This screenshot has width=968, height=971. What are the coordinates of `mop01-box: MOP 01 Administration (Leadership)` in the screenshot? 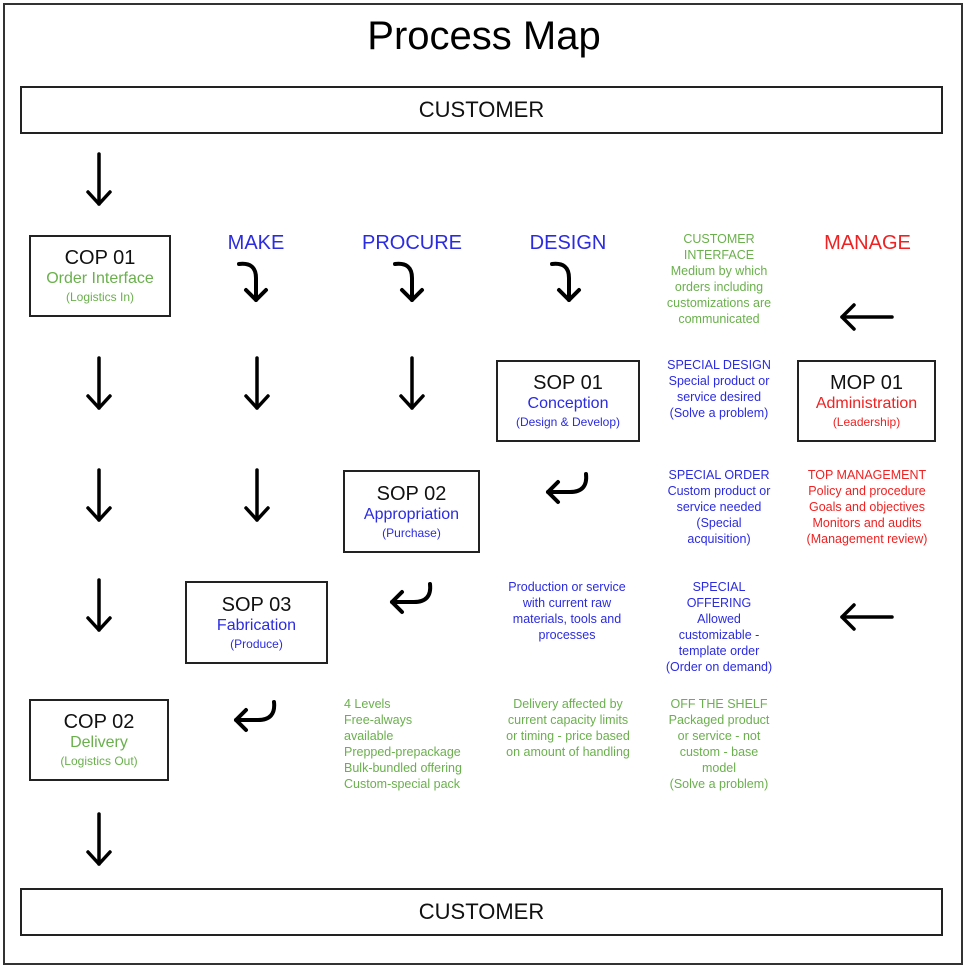 It's located at (866, 401).